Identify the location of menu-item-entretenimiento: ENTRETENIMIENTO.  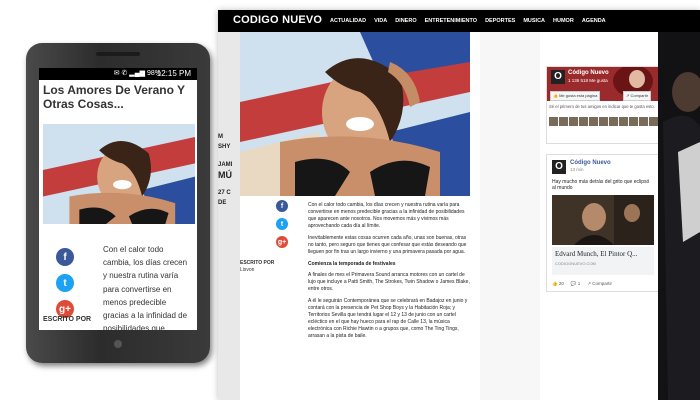
(451, 21).